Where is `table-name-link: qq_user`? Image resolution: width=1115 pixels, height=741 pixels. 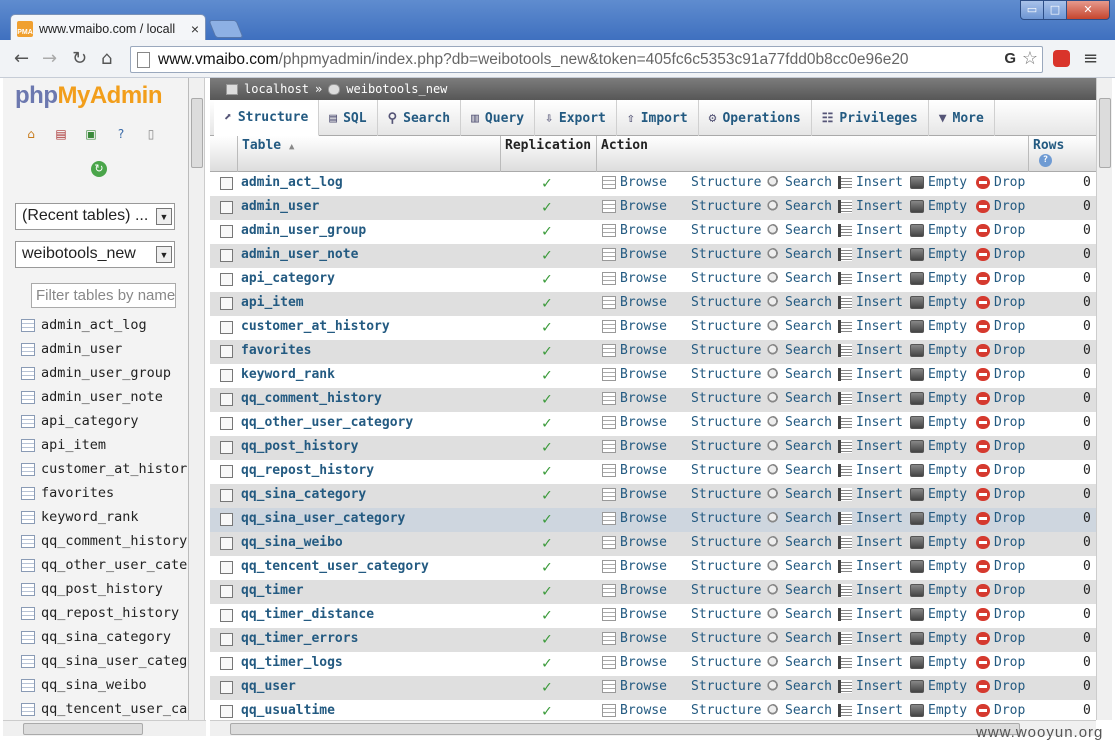 table-name-link: qq_user is located at coordinates (268, 686).